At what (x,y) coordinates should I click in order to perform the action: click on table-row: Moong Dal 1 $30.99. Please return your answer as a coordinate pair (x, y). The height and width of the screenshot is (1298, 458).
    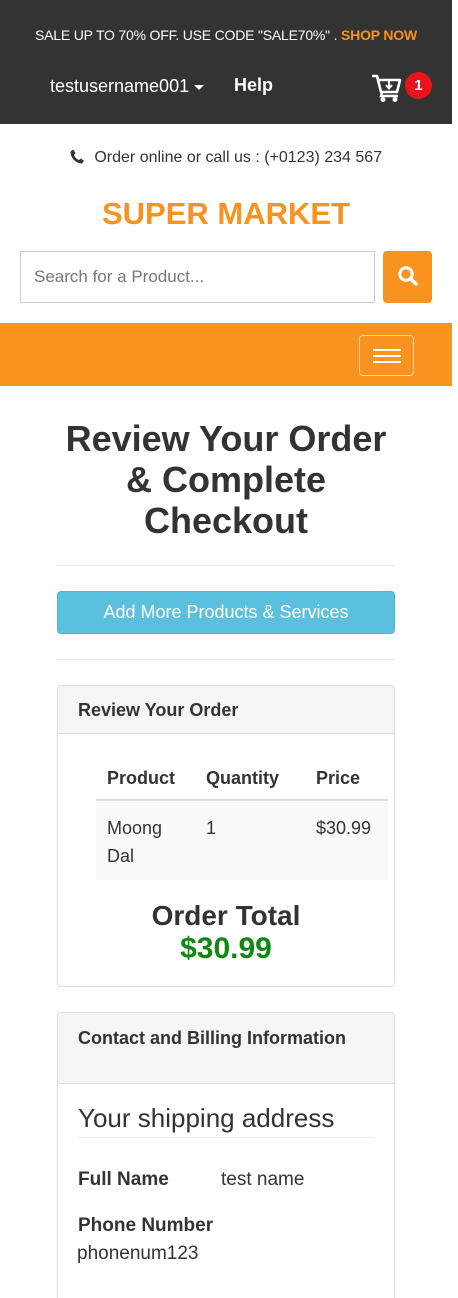
    Looking at the image, I should click on (242, 840).